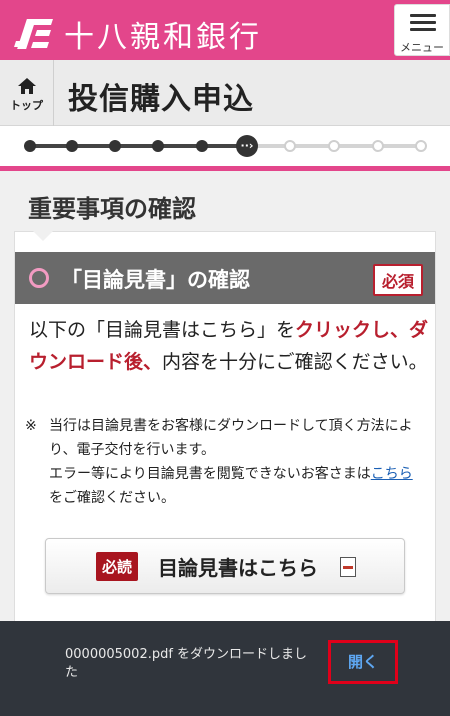 The height and width of the screenshot is (716, 450). What do you see at coordinates (117, 566) in the screenshot?
I see `must-read-badge: 必読` at bounding box center [117, 566].